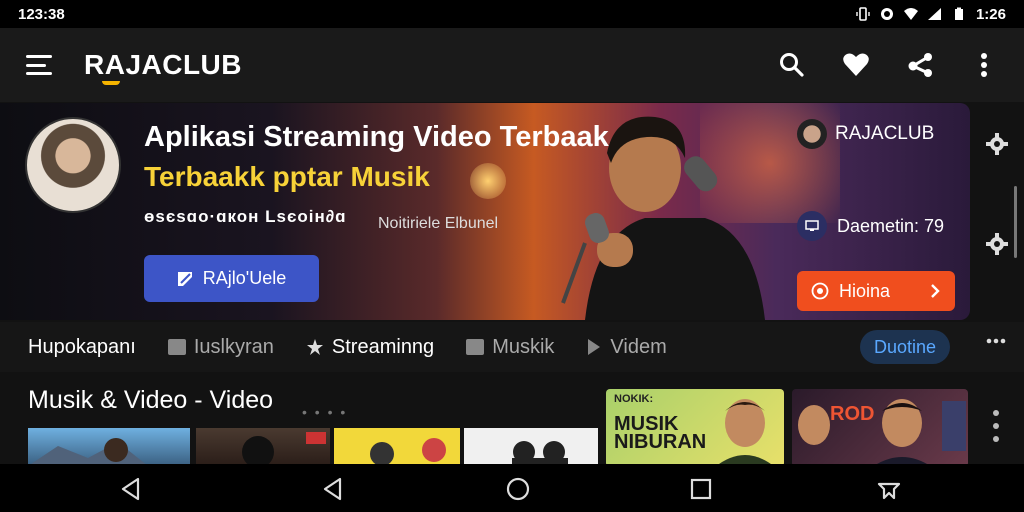 This screenshot has width=1024, height=512. What do you see at coordinates (41, 14) in the screenshot?
I see `status-time: 123:38` at bounding box center [41, 14].